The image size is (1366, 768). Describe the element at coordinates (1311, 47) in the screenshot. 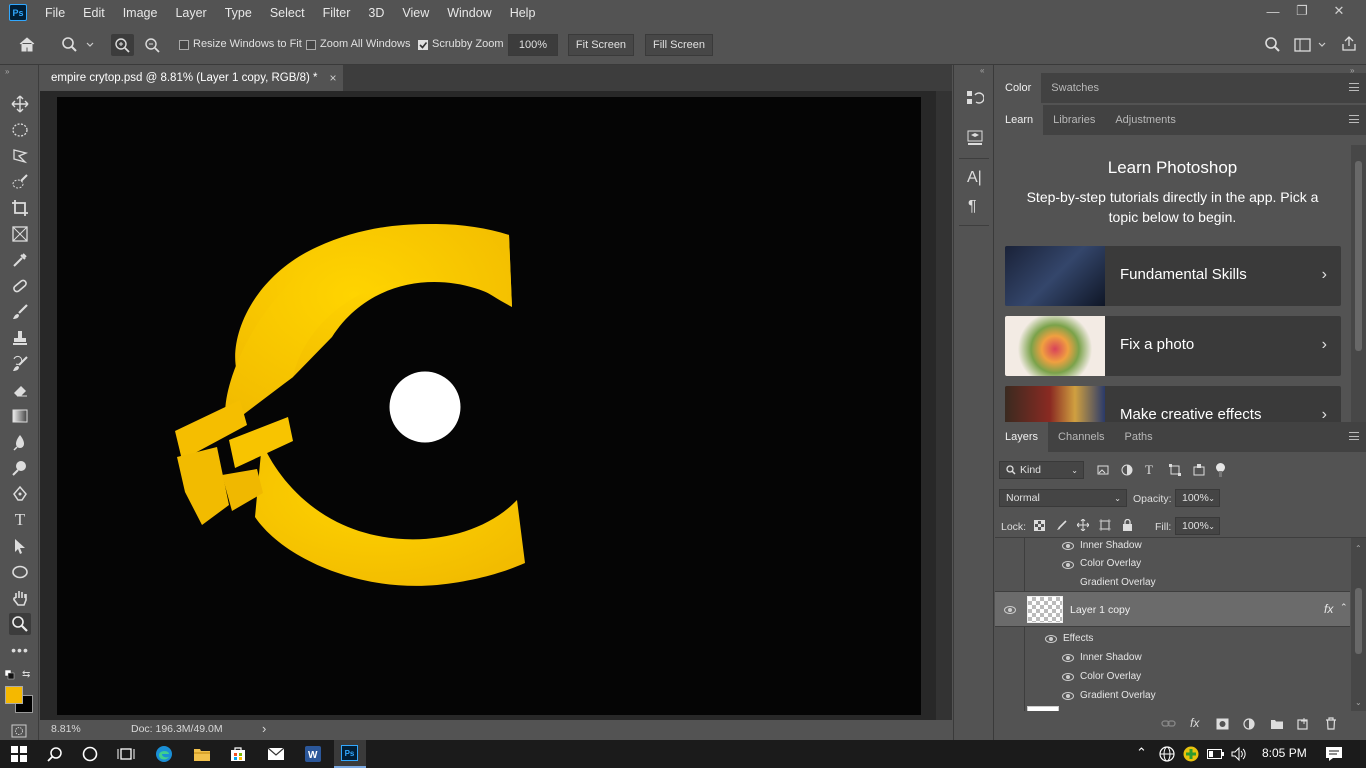

I see `workspace-icon` at that location.